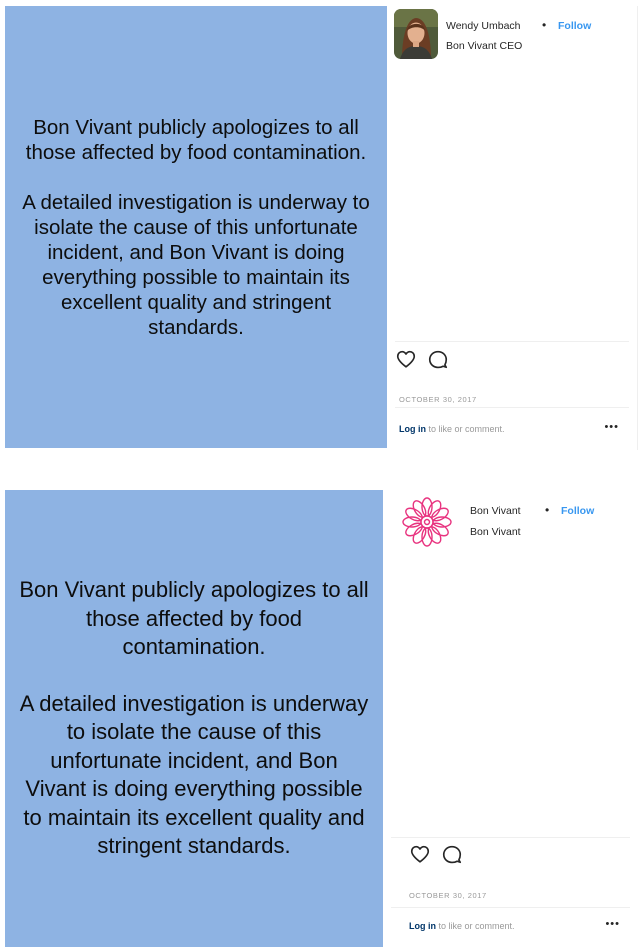 This screenshot has height=947, width=638. Describe the element at coordinates (512, 38) in the screenshot. I see `post-header: Wendy Umbach • Follow Bon Vivant CEO` at that location.